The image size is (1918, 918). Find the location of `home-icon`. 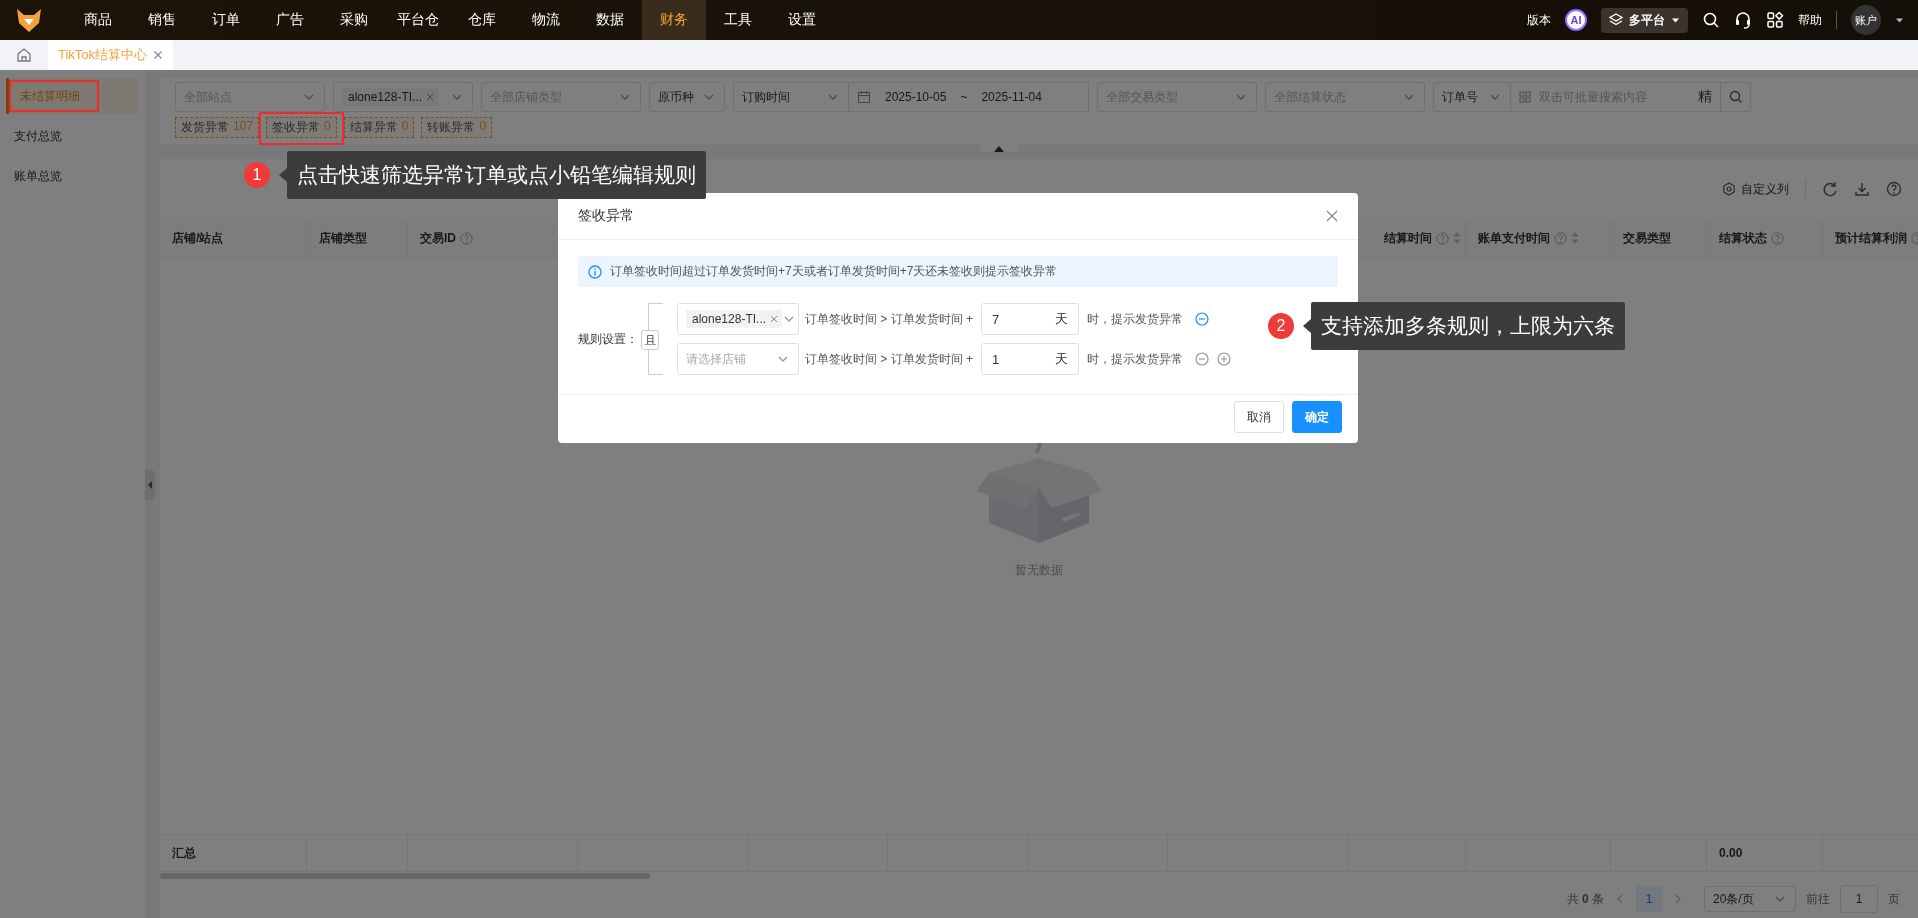

home-icon is located at coordinates (24, 55).